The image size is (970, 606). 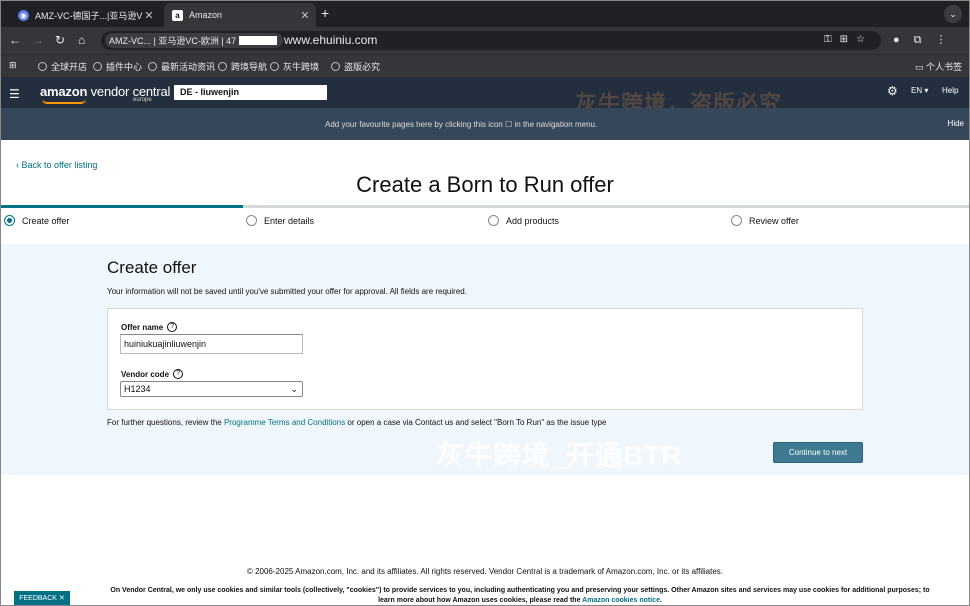 I want to click on back-to-offer-listing-link: ‹ Back to offer listing, so click(x=56, y=165).